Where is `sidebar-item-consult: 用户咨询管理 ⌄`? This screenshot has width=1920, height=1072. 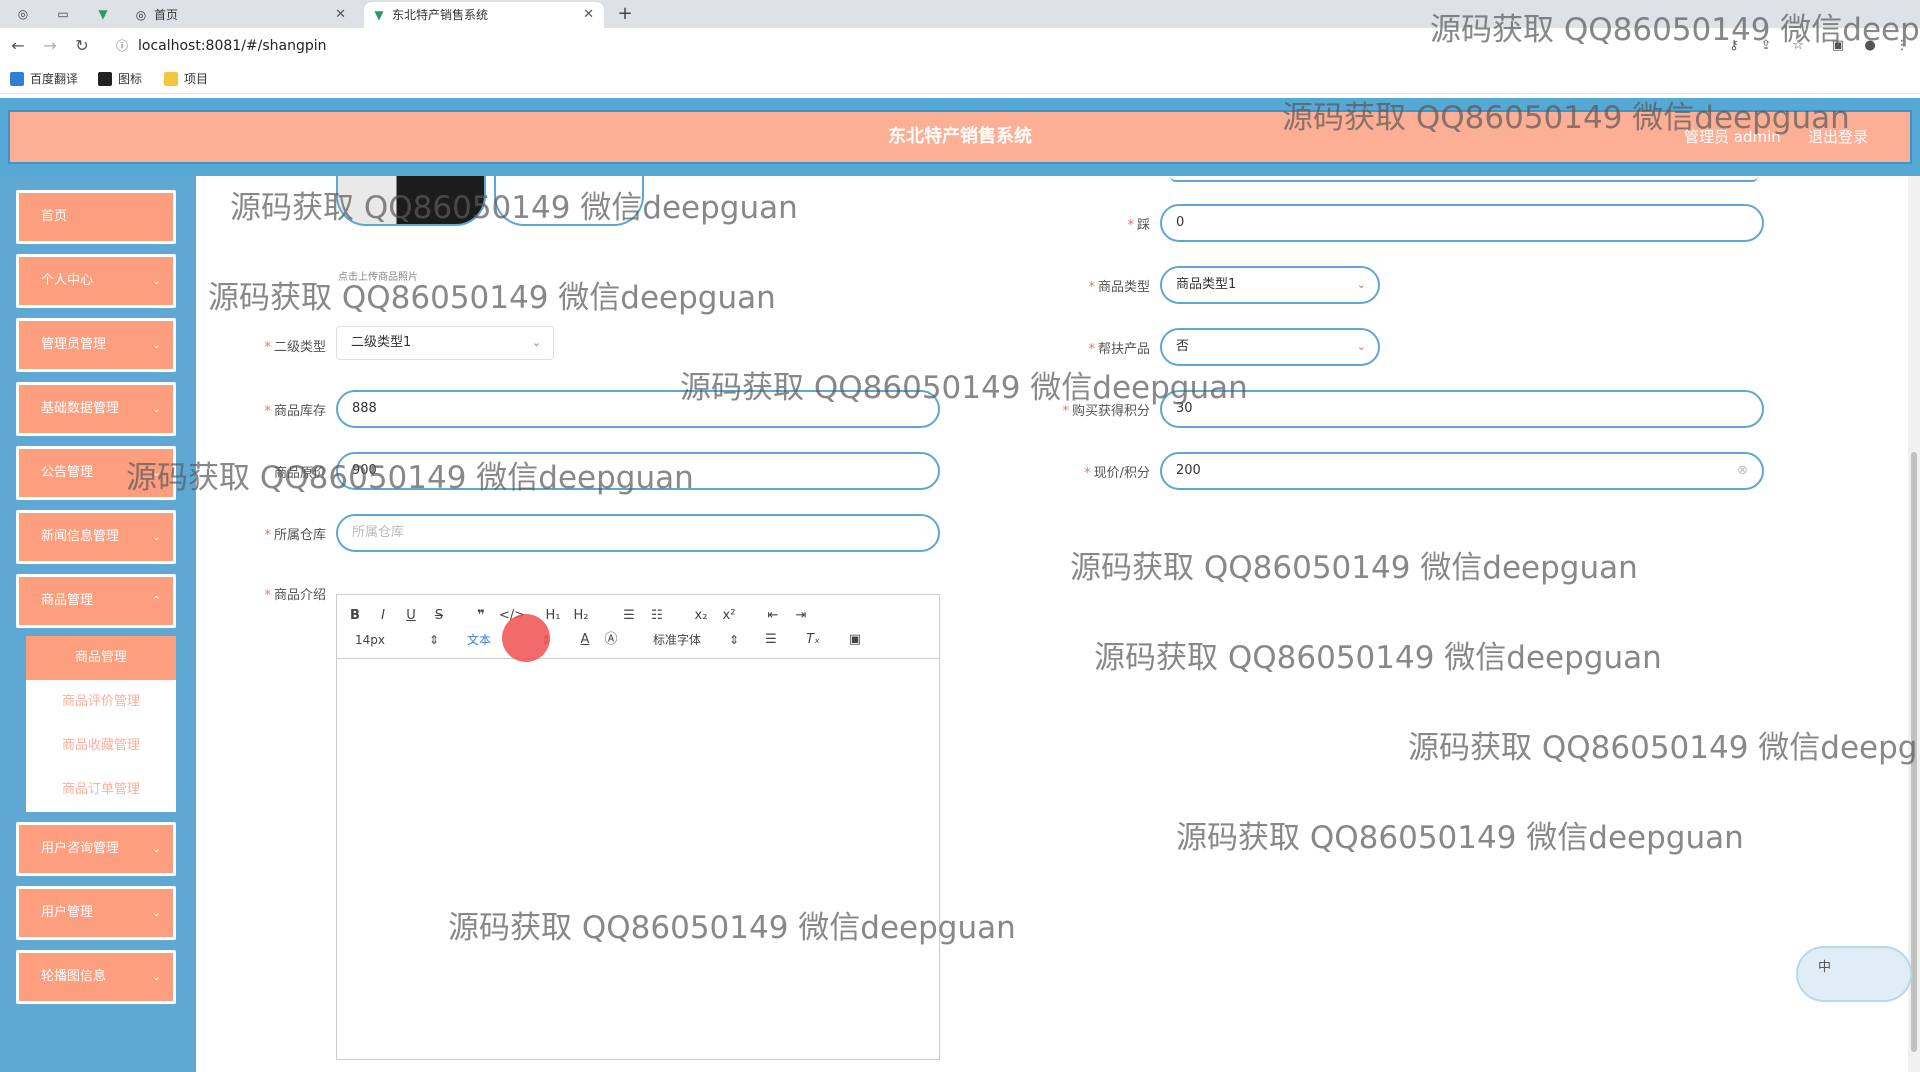 sidebar-item-consult: 用户咨询管理 ⌄ is located at coordinates (96, 849).